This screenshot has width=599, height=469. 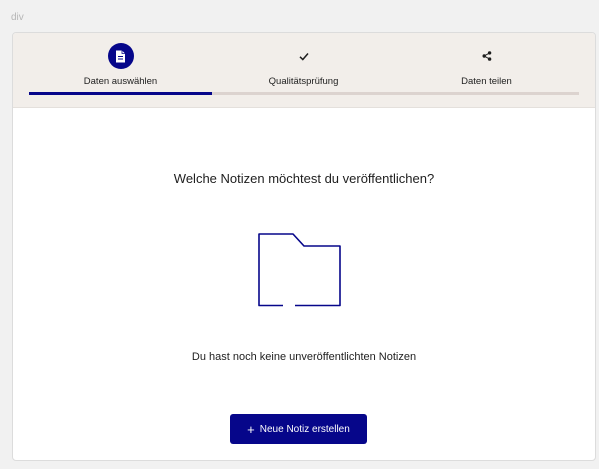 I want to click on document-icon, so click(x=120, y=56).